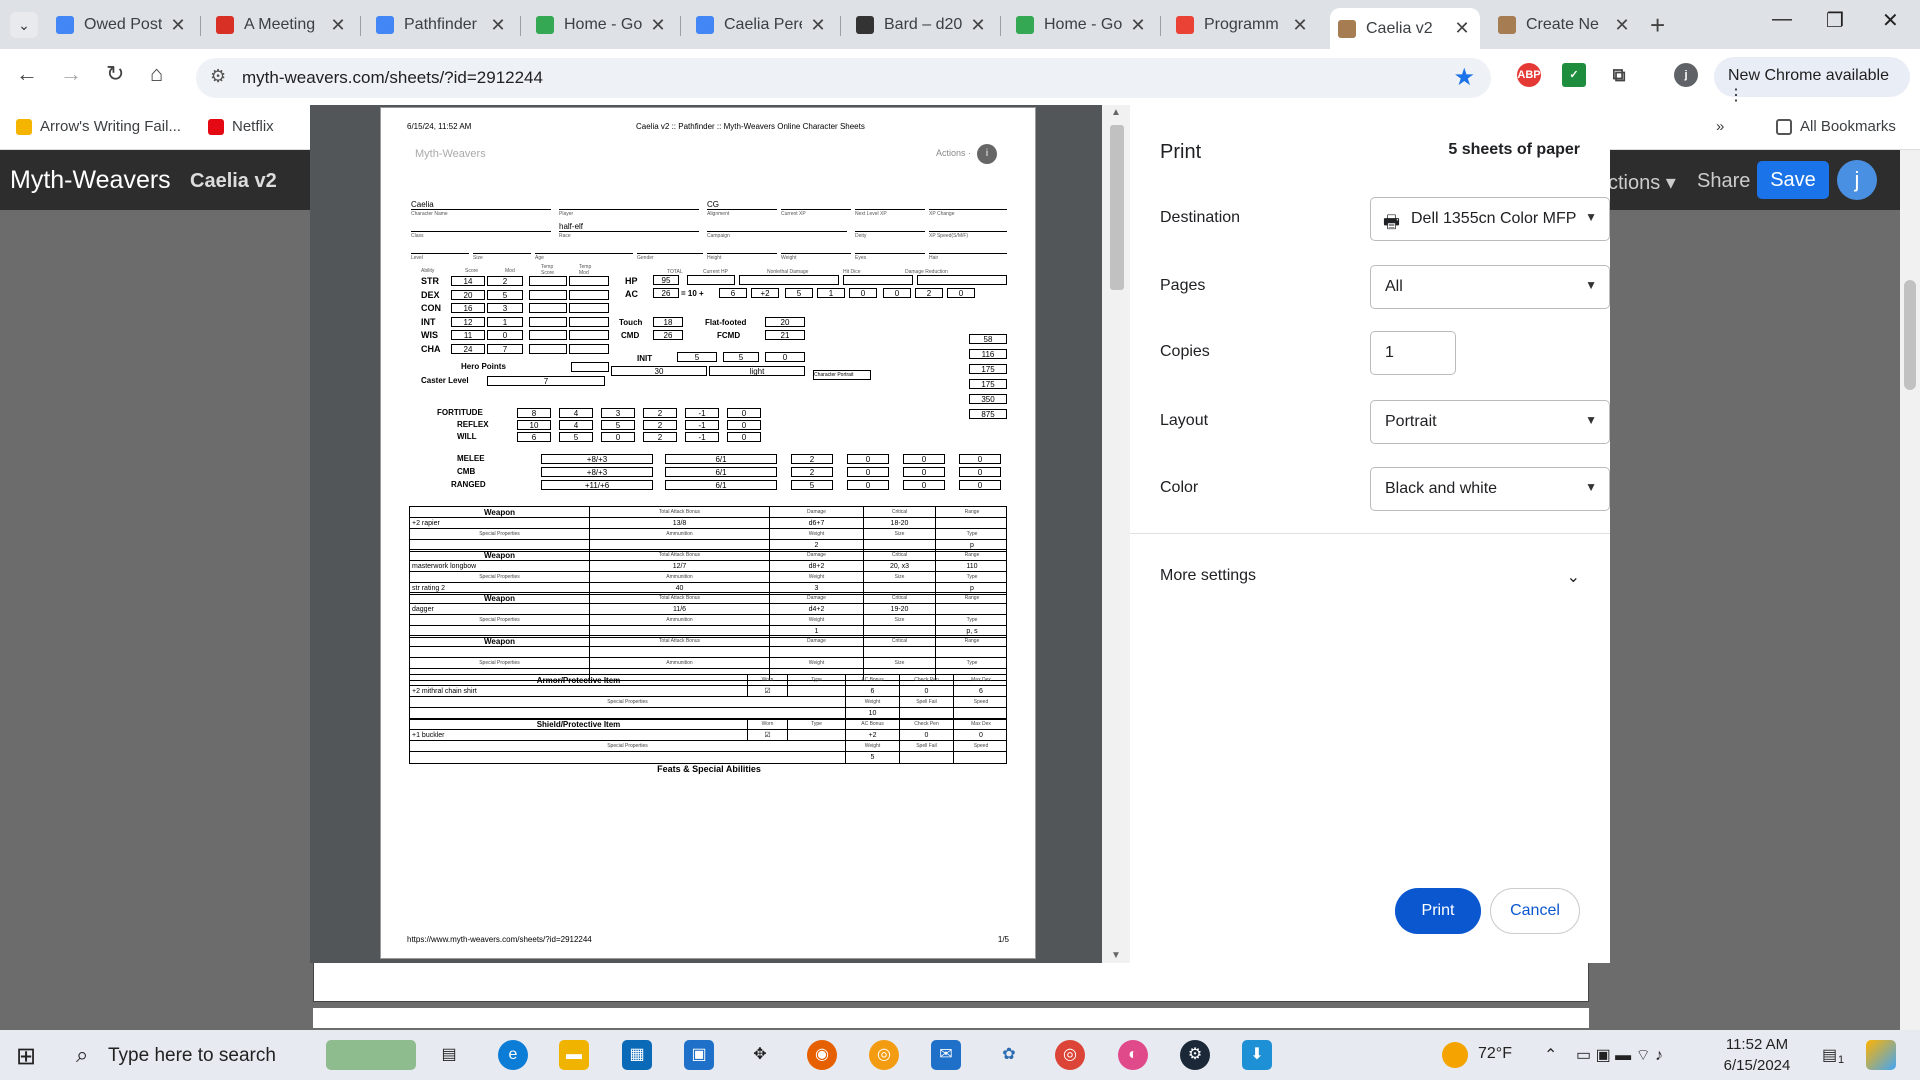 This screenshot has height=1080, width=1920. I want to click on town-widget-icon, so click(371, 1055).